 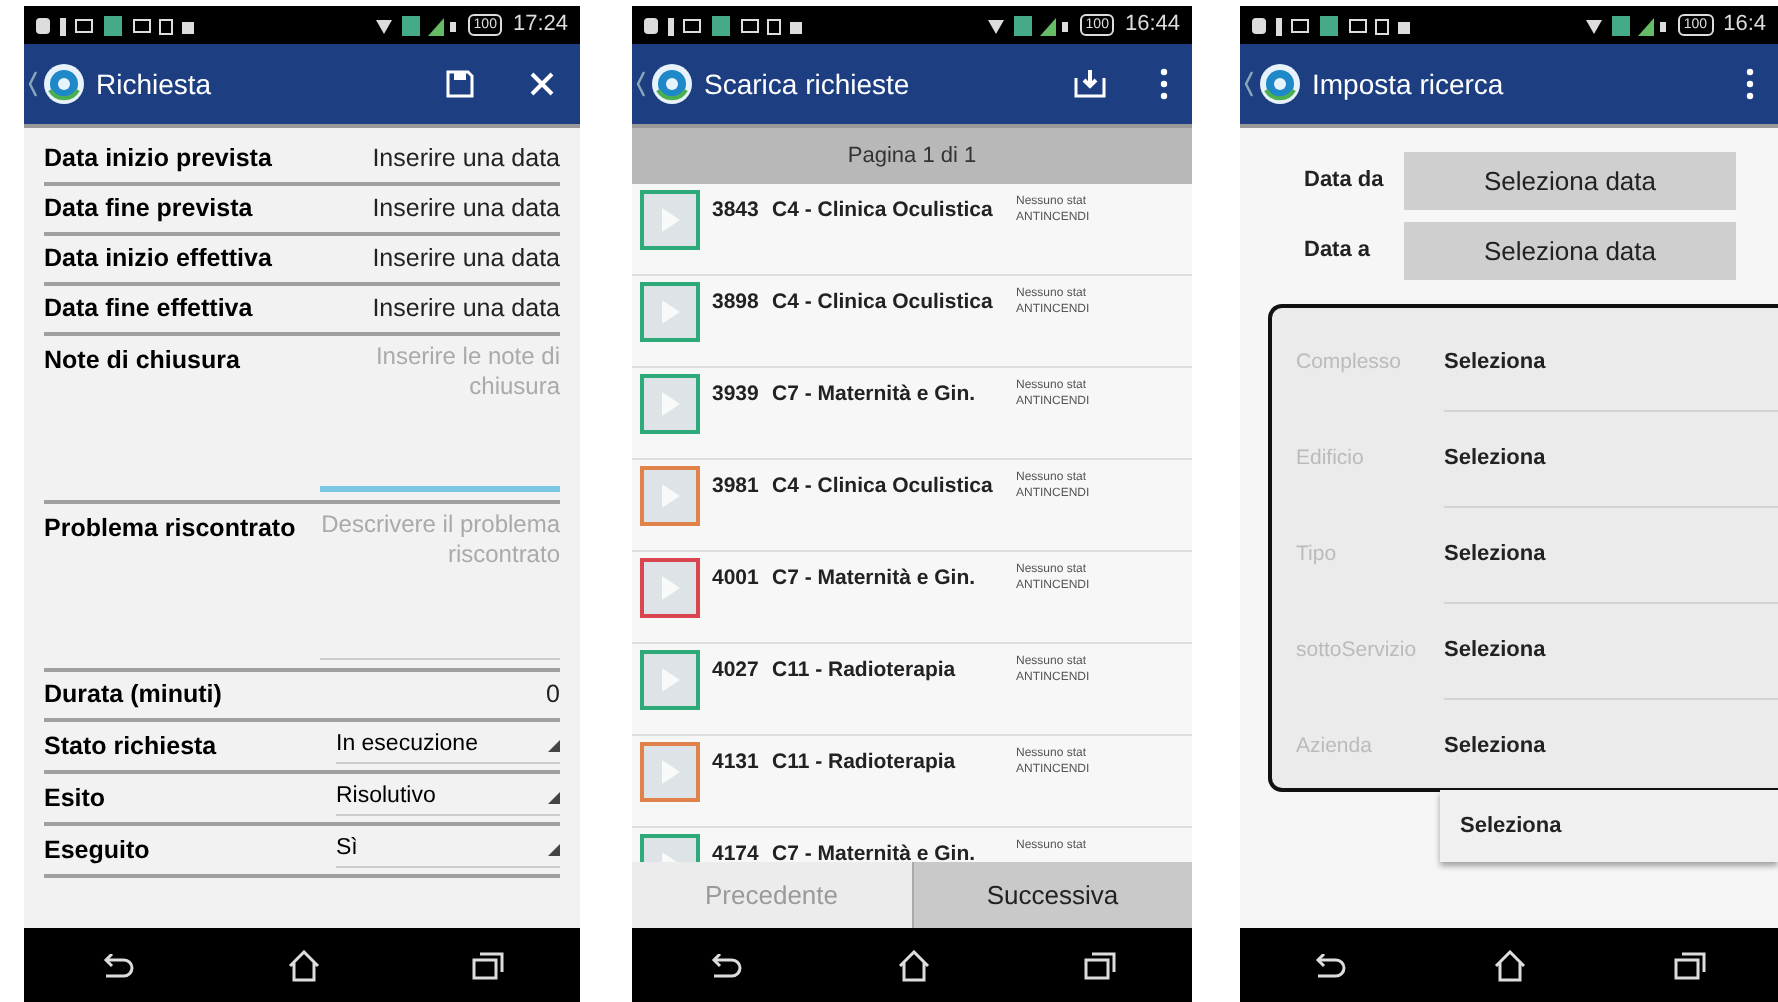 I want to click on dropdown-field: Sì, so click(x=448, y=850).